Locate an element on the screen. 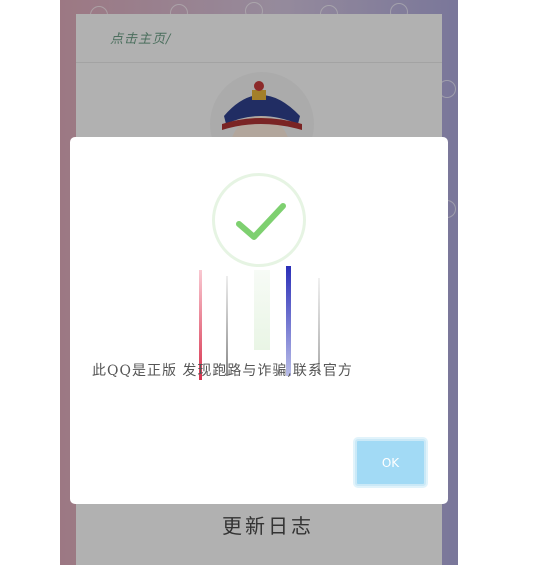 The height and width of the screenshot is (565, 536). success-icon-ring is located at coordinates (259, 220).